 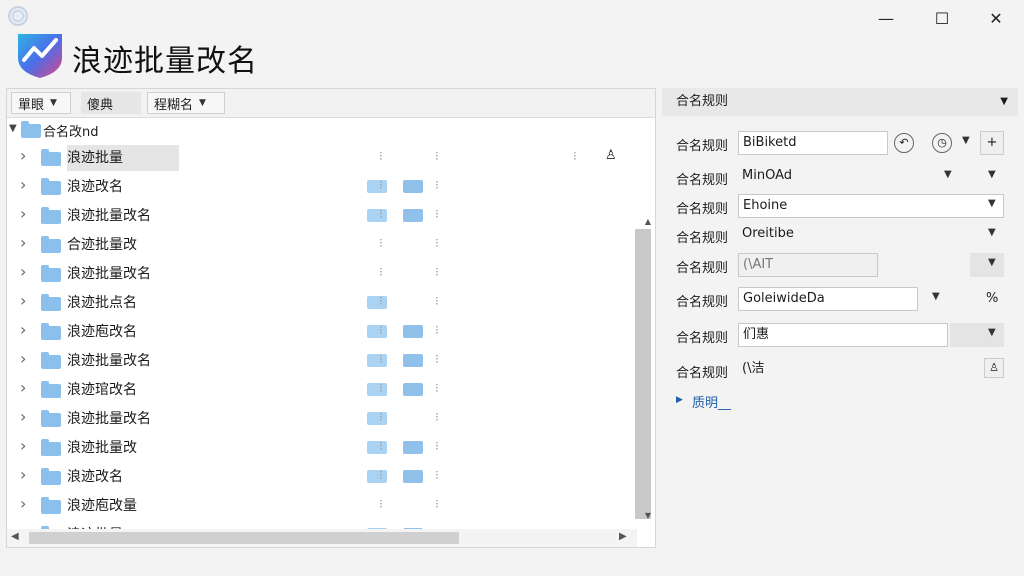 I want to click on toolbar-rename-dropdown: 程糊名 ▼, so click(x=186, y=103).